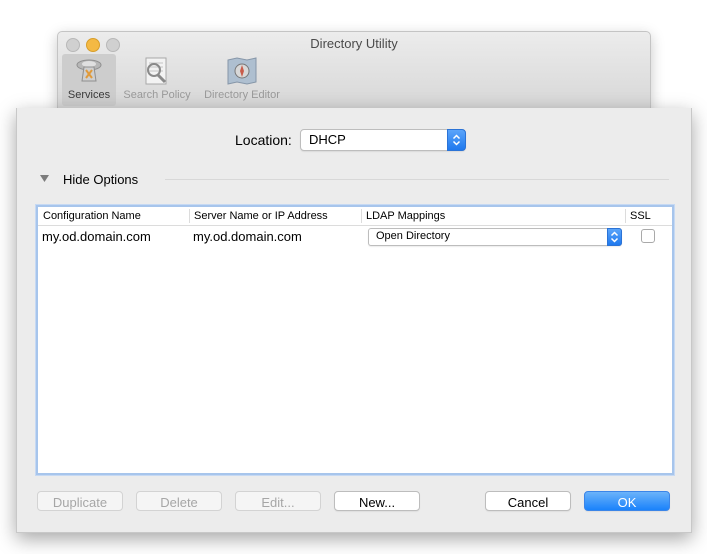 The width and height of the screenshot is (707, 554). Describe the element at coordinates (242, 71) in the screenshot. I see `directory-editor-icon` at that location.